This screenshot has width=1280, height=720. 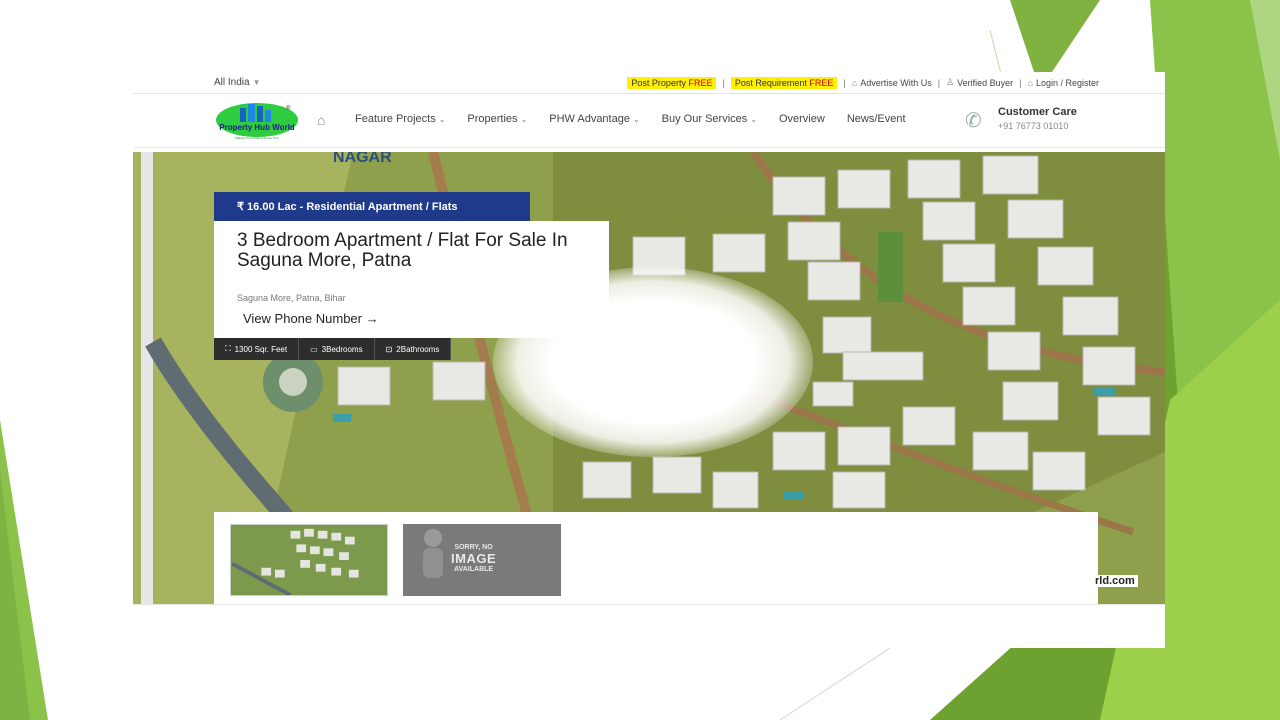 I want to click on nav-item-properties: Properties ⌄, so click(x=497, y=119).